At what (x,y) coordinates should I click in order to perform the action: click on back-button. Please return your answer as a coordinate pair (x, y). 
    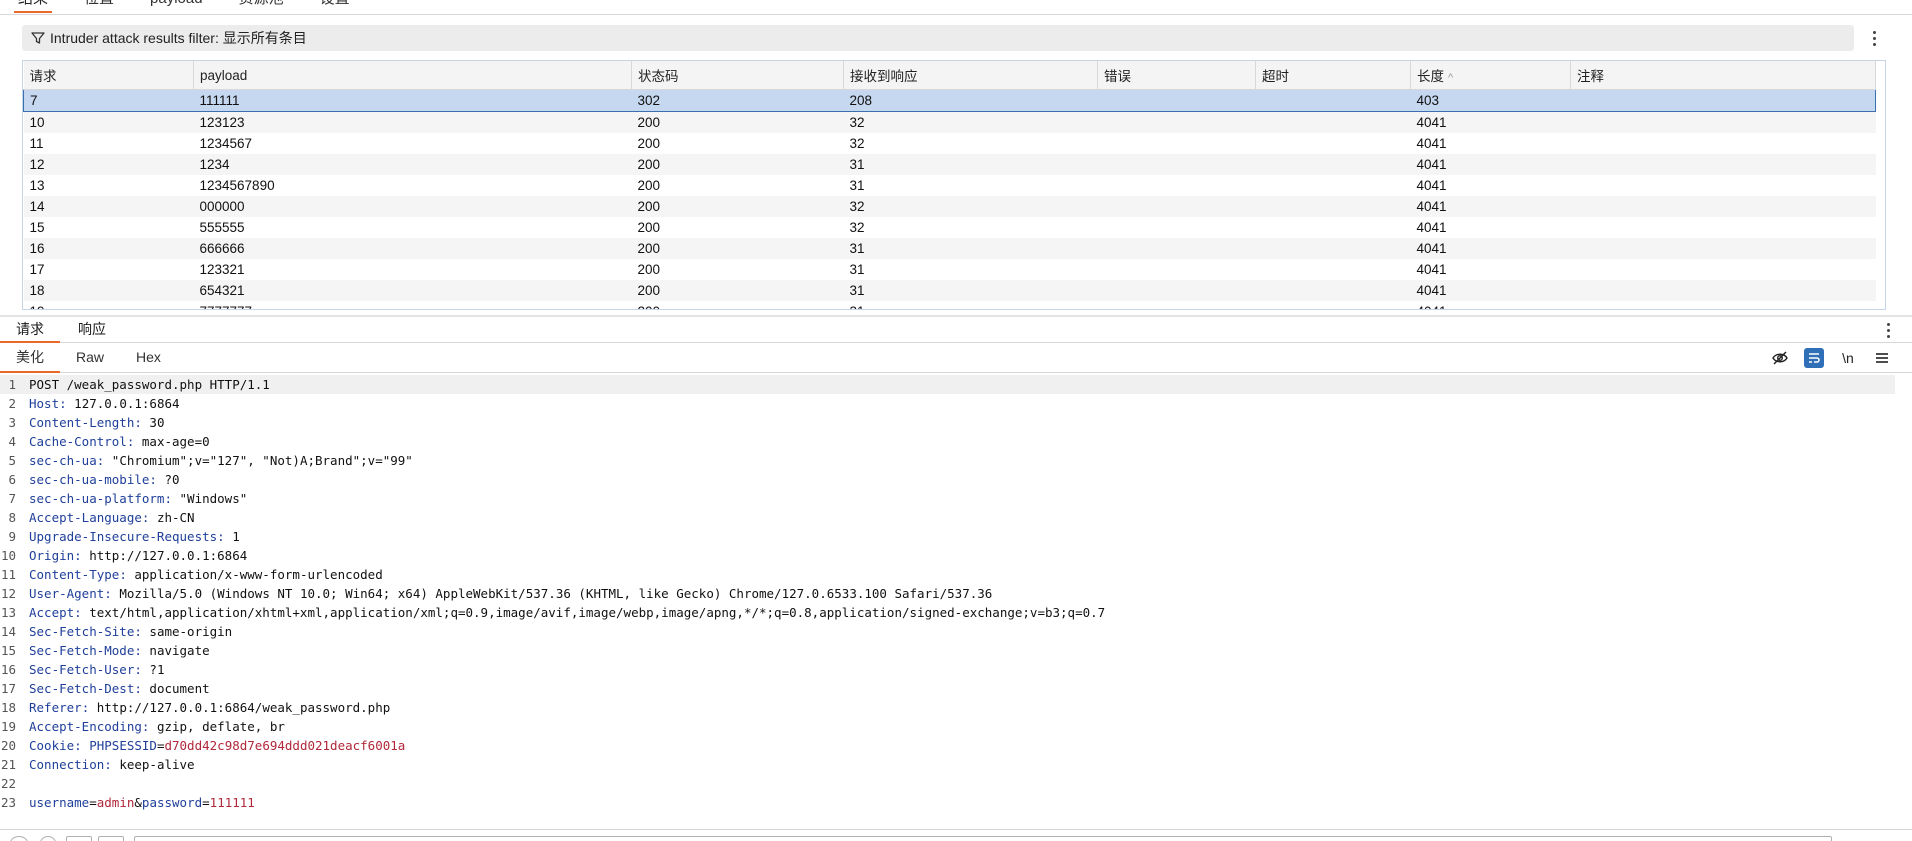
    Looking at the image, I should click on (79, 838).